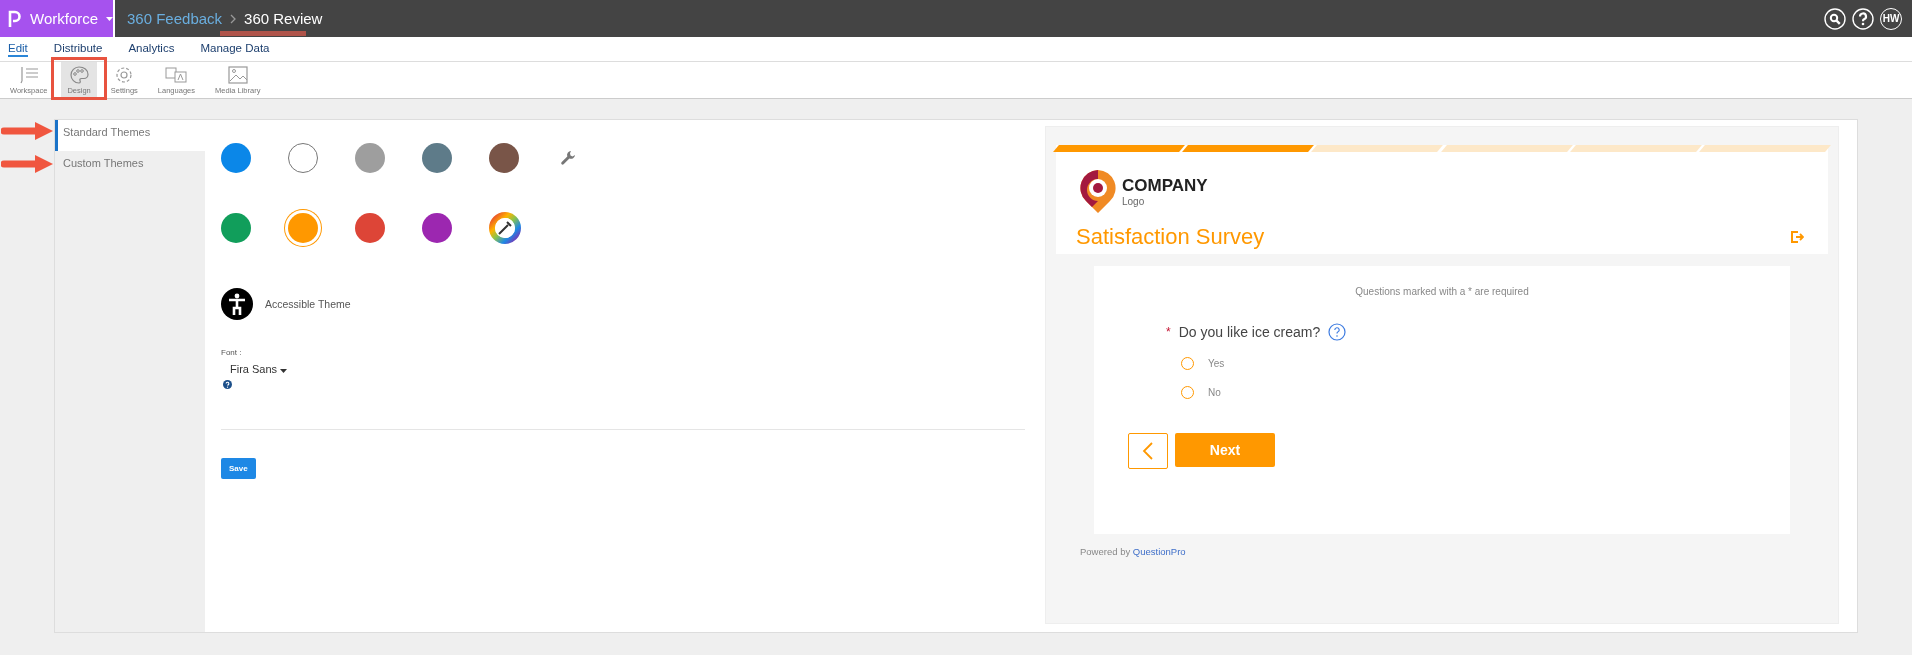  I want to click on highlight-box, so click(79, 78).